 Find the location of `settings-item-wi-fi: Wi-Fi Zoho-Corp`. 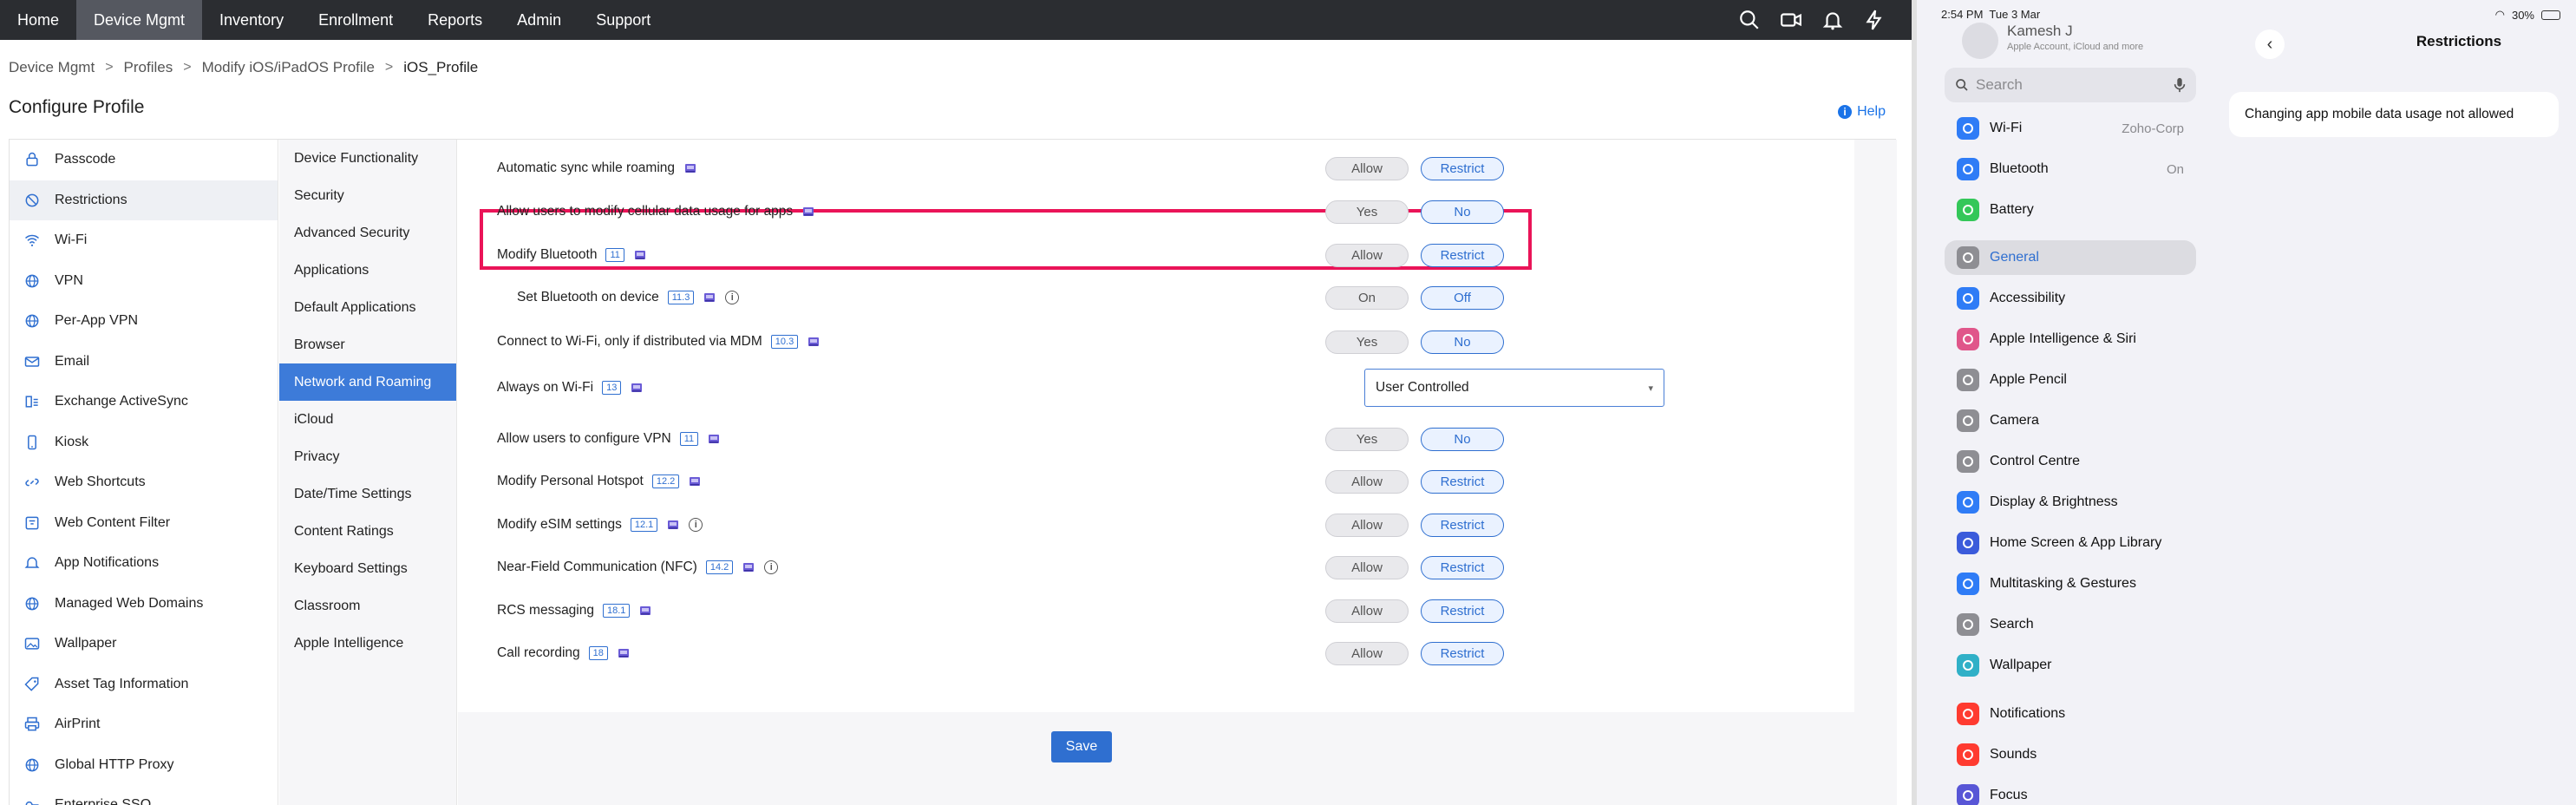

settings-item-wi-fi: Wi-Fi Zoho-Corp is located at coordinates (2070, 128).